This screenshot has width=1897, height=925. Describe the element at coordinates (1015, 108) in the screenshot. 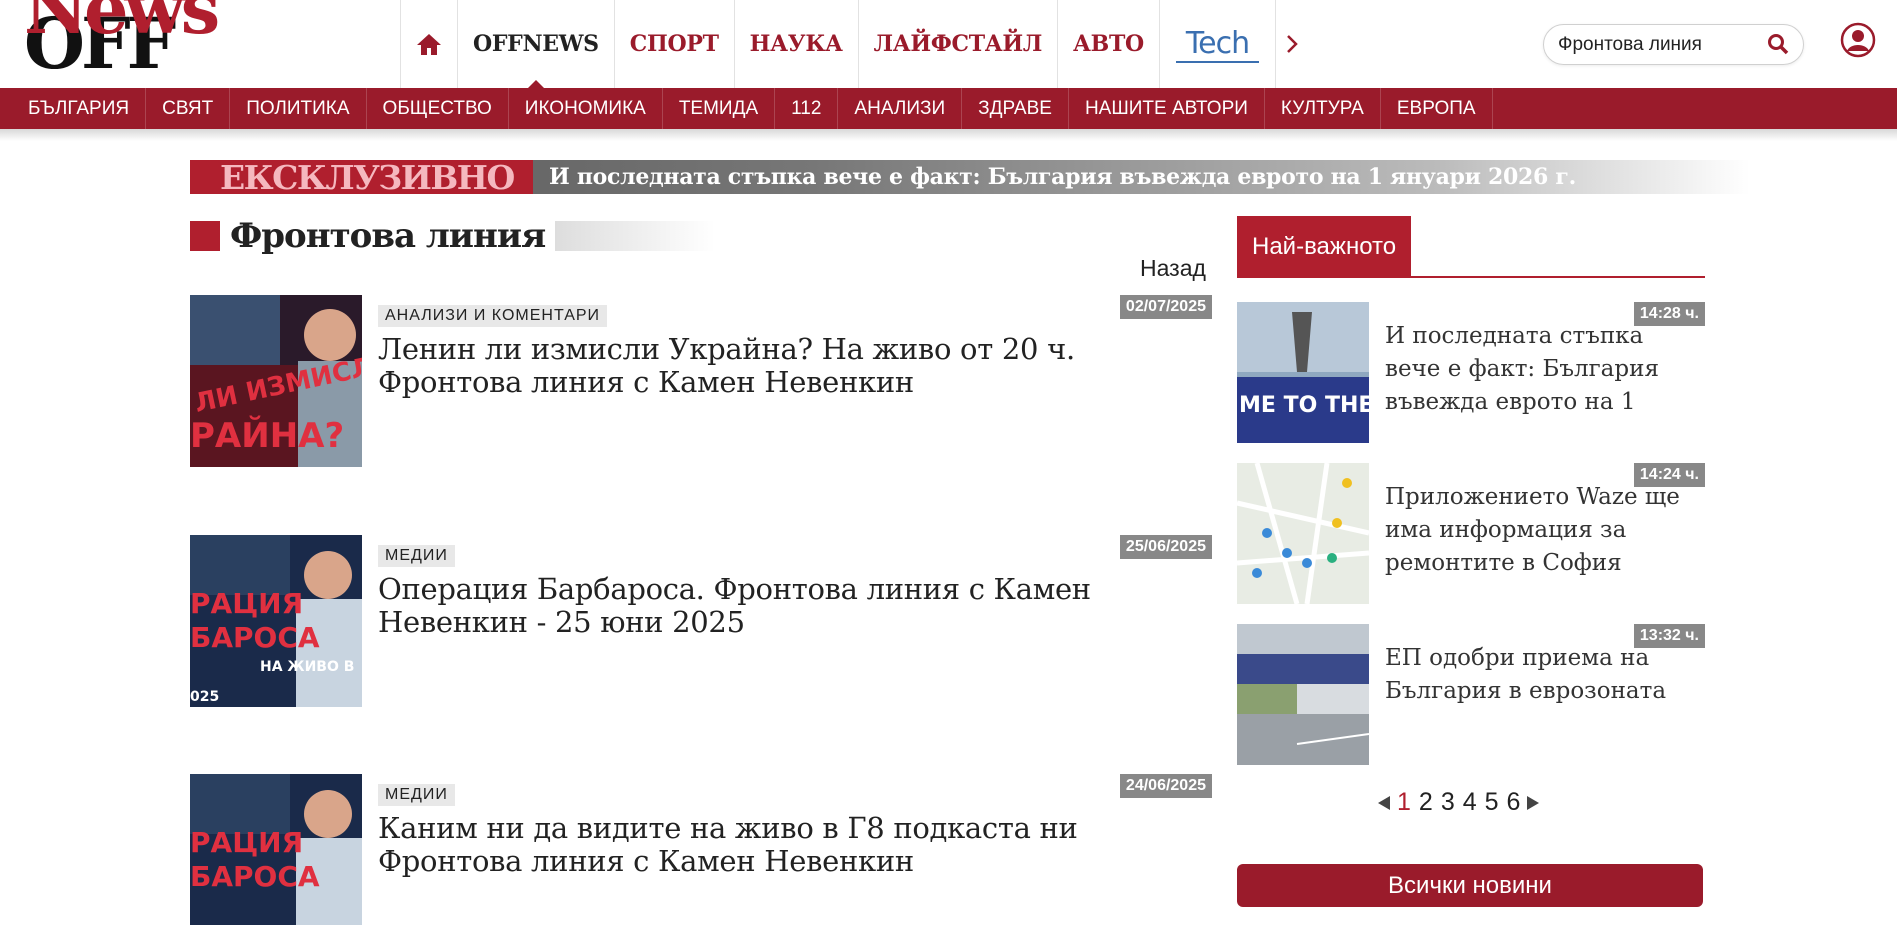

I see `subnav-item: ЗДРАВЕ` at that location.